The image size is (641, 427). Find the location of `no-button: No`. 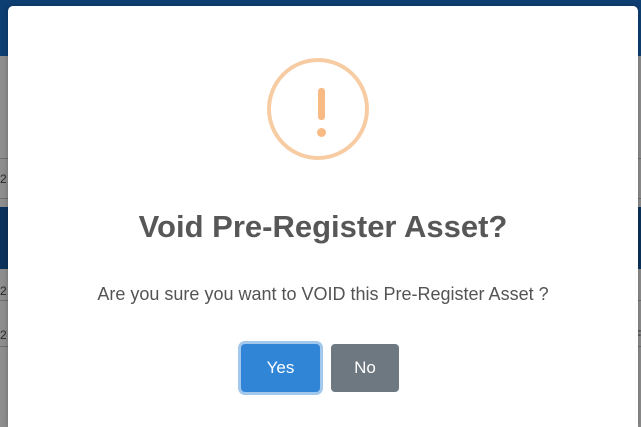

no-button: No is located at coordinates (365, 368).